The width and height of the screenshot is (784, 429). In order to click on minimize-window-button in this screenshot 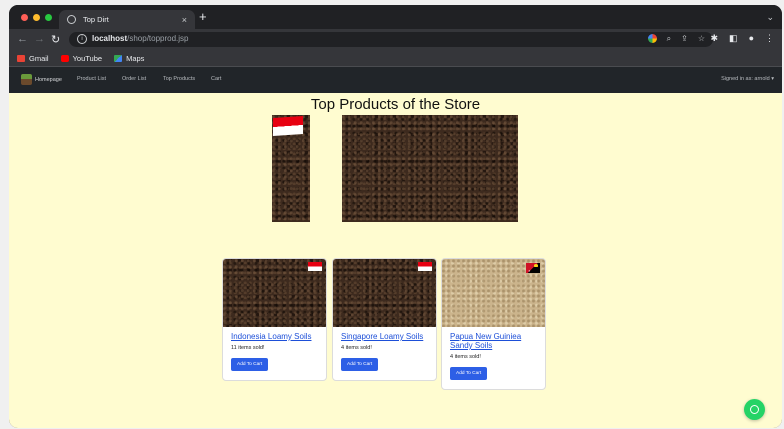, I will do `click(36, 17)`.